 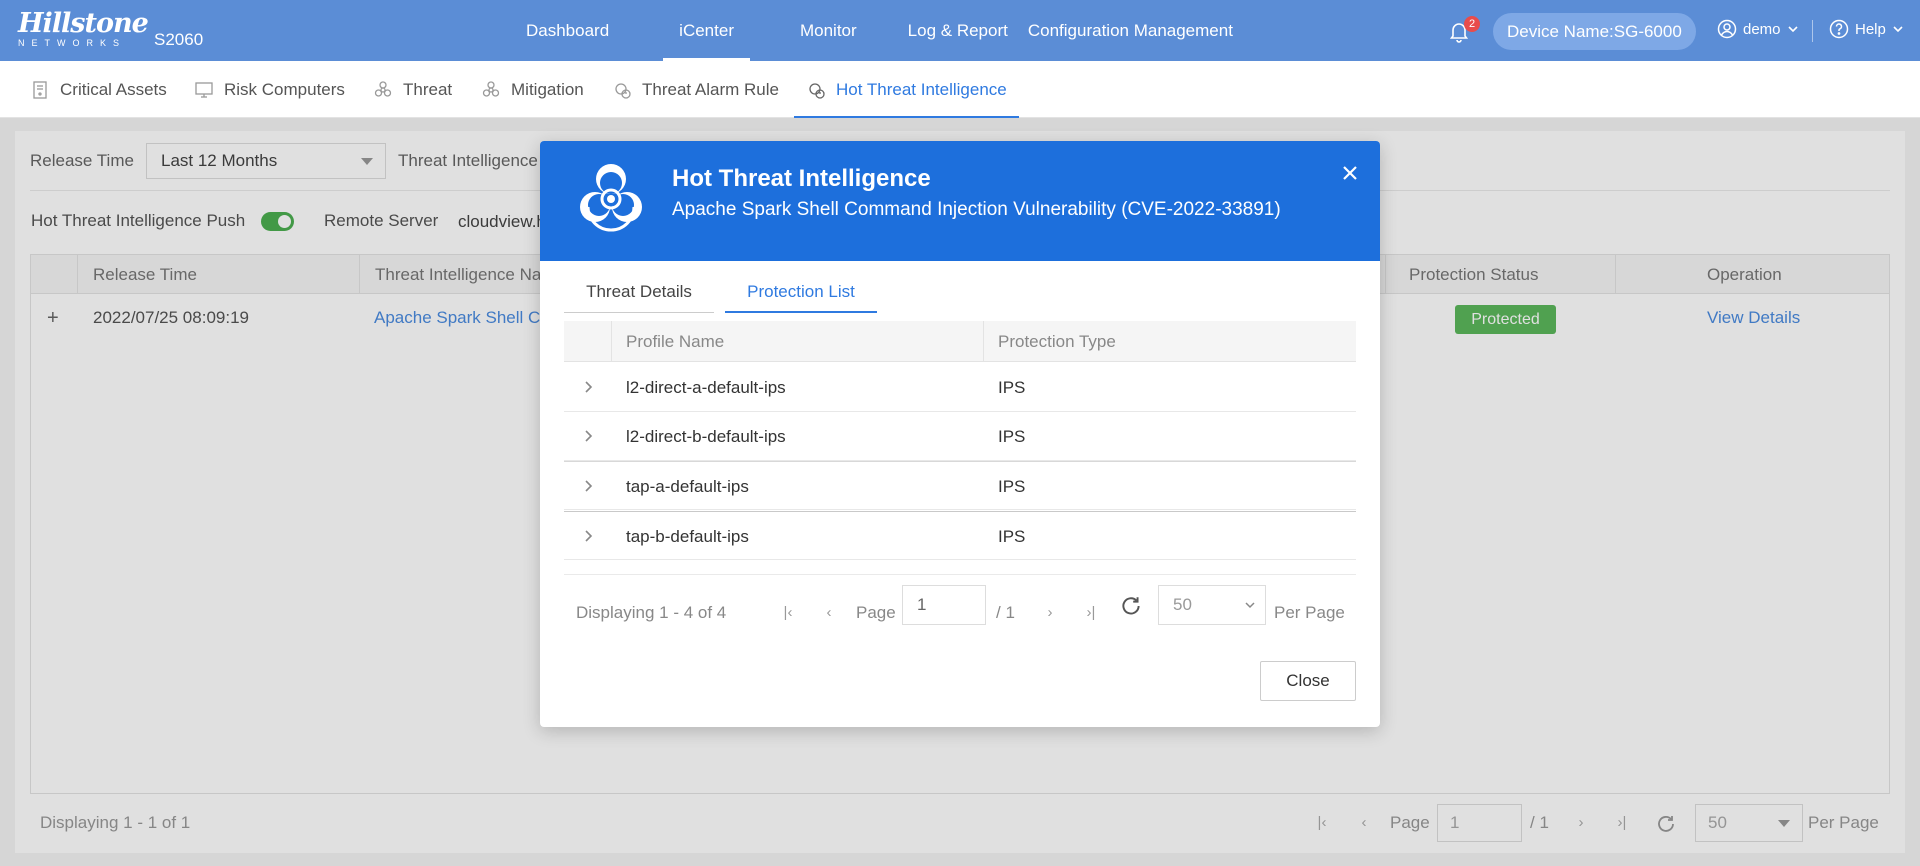 What do you see at coordinates (960, 485) in the screenshot?
I see `table-row: tap-a-default-ips IPS` at bounding box center [960, 485].